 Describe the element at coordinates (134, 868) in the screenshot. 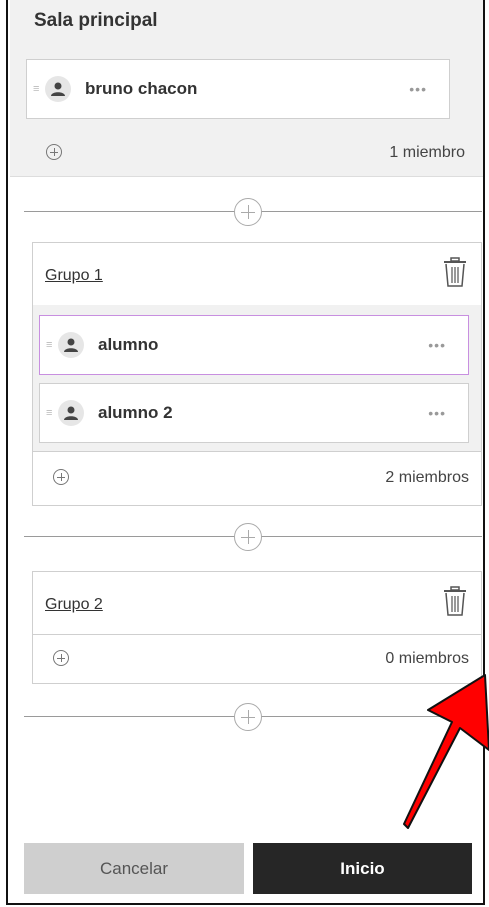

I see `cancel-button: Cancelar` at that location.